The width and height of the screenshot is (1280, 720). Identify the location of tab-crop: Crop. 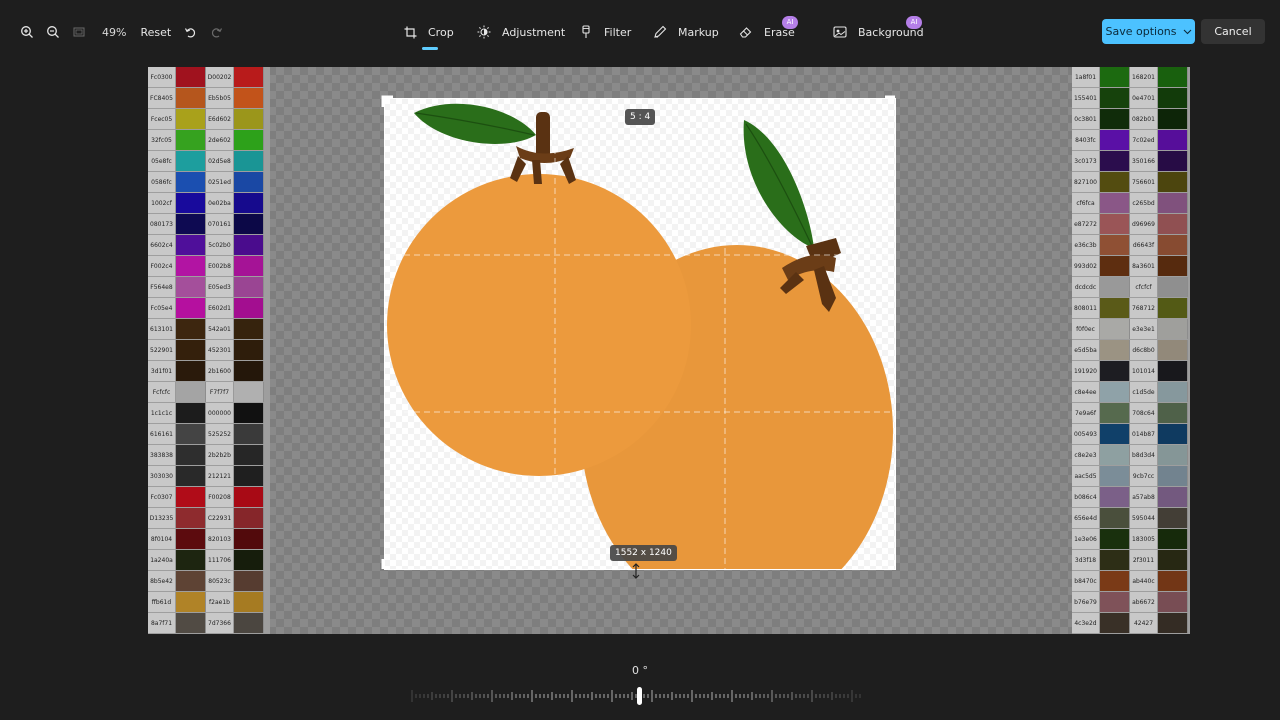
(428, 34).